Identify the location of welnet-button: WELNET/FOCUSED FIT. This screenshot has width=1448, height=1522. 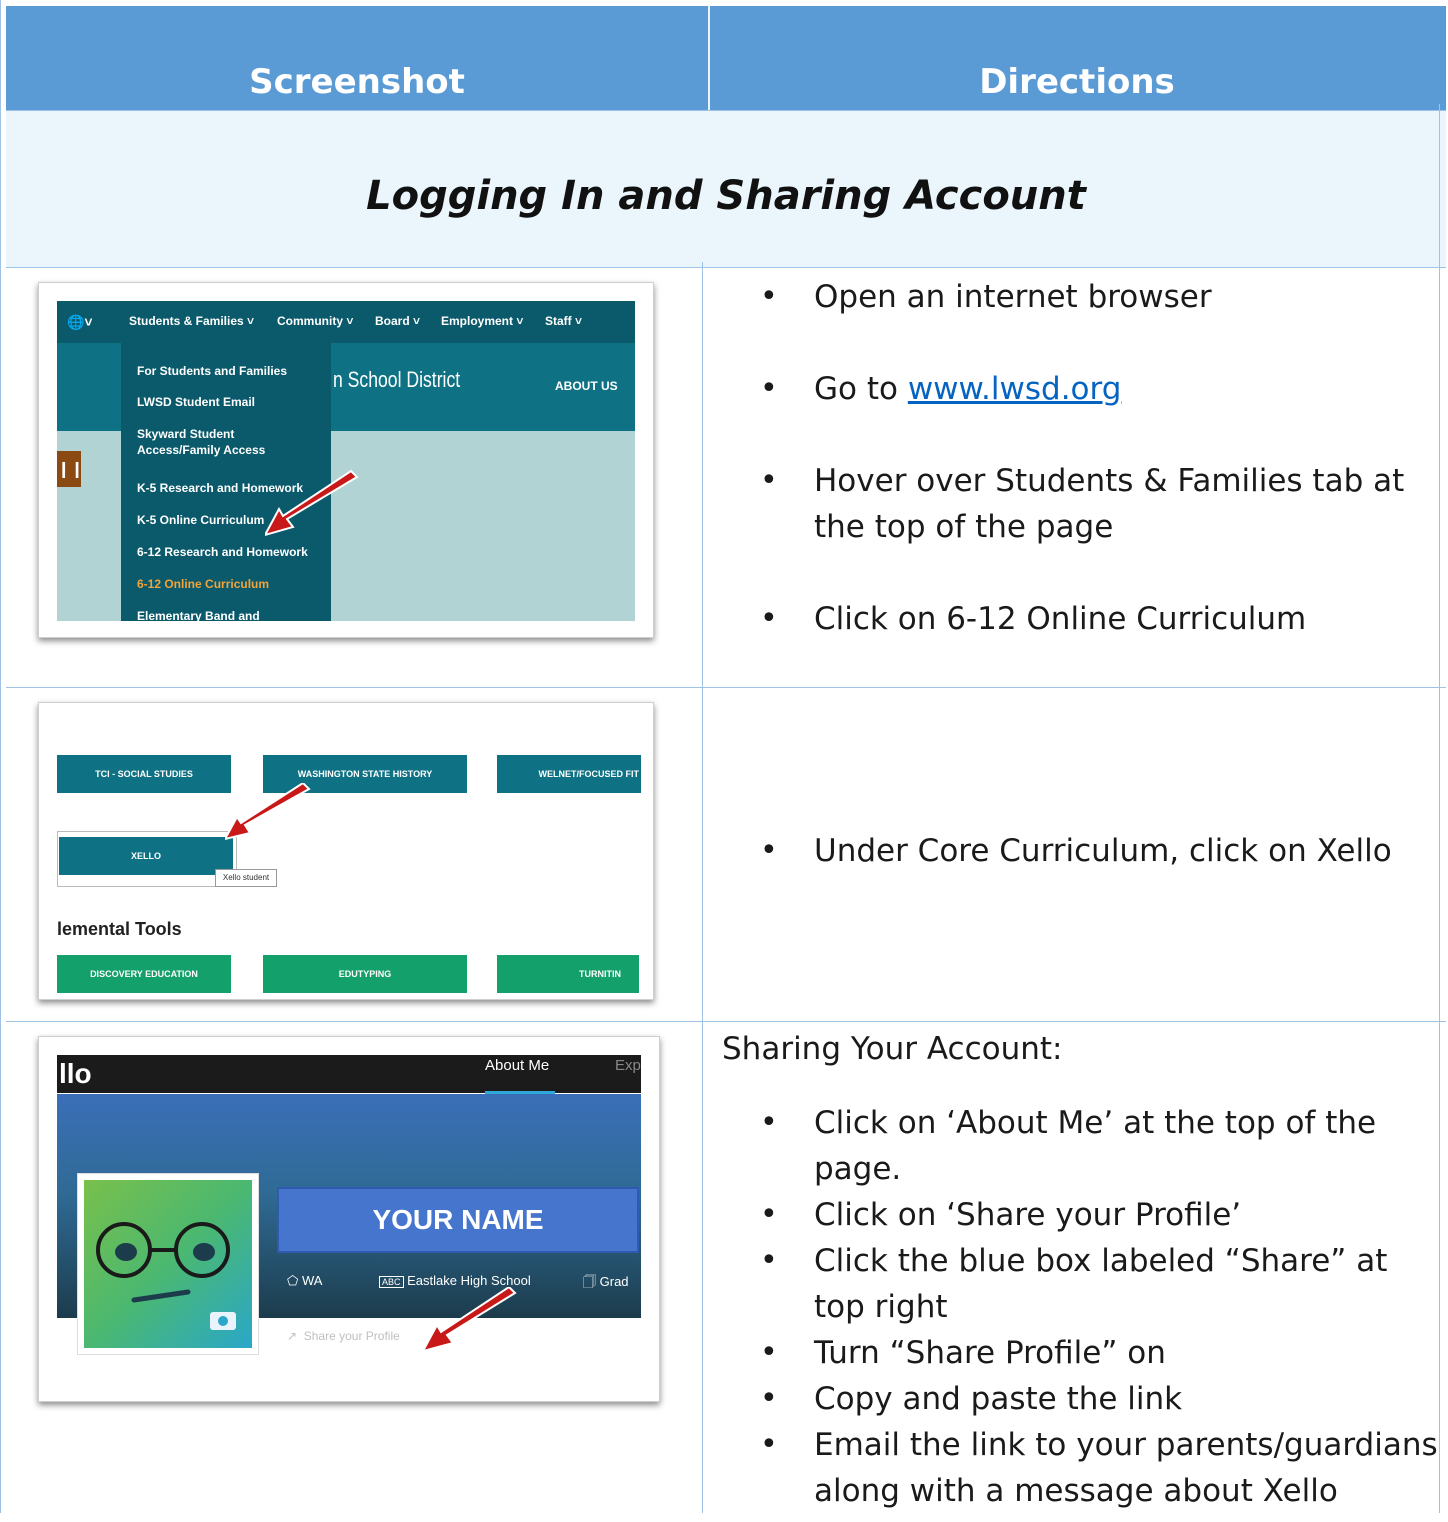
(569, 774).